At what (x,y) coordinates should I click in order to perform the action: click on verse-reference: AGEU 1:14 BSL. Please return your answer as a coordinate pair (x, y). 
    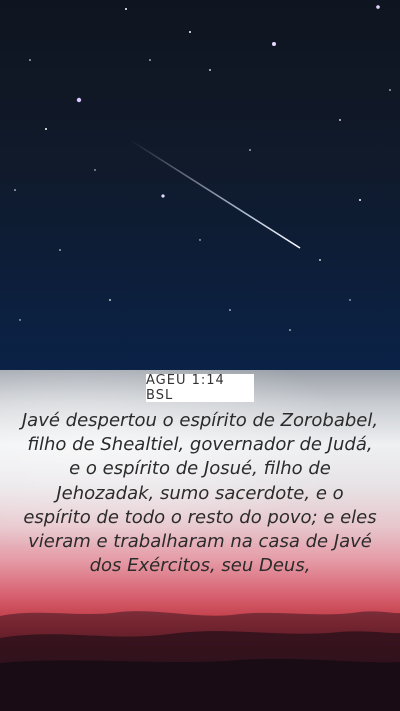
    Looking at the image, I should click on (185, 388).